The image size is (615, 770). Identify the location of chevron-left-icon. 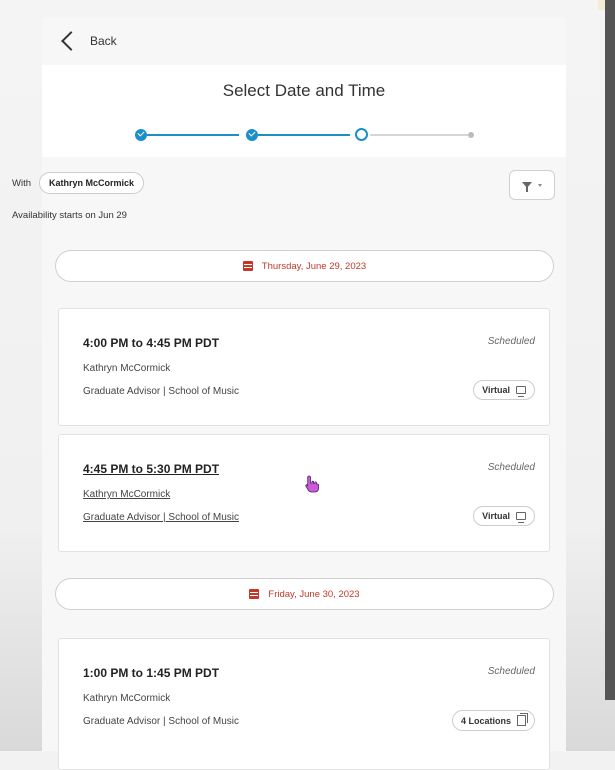
(71, 41).